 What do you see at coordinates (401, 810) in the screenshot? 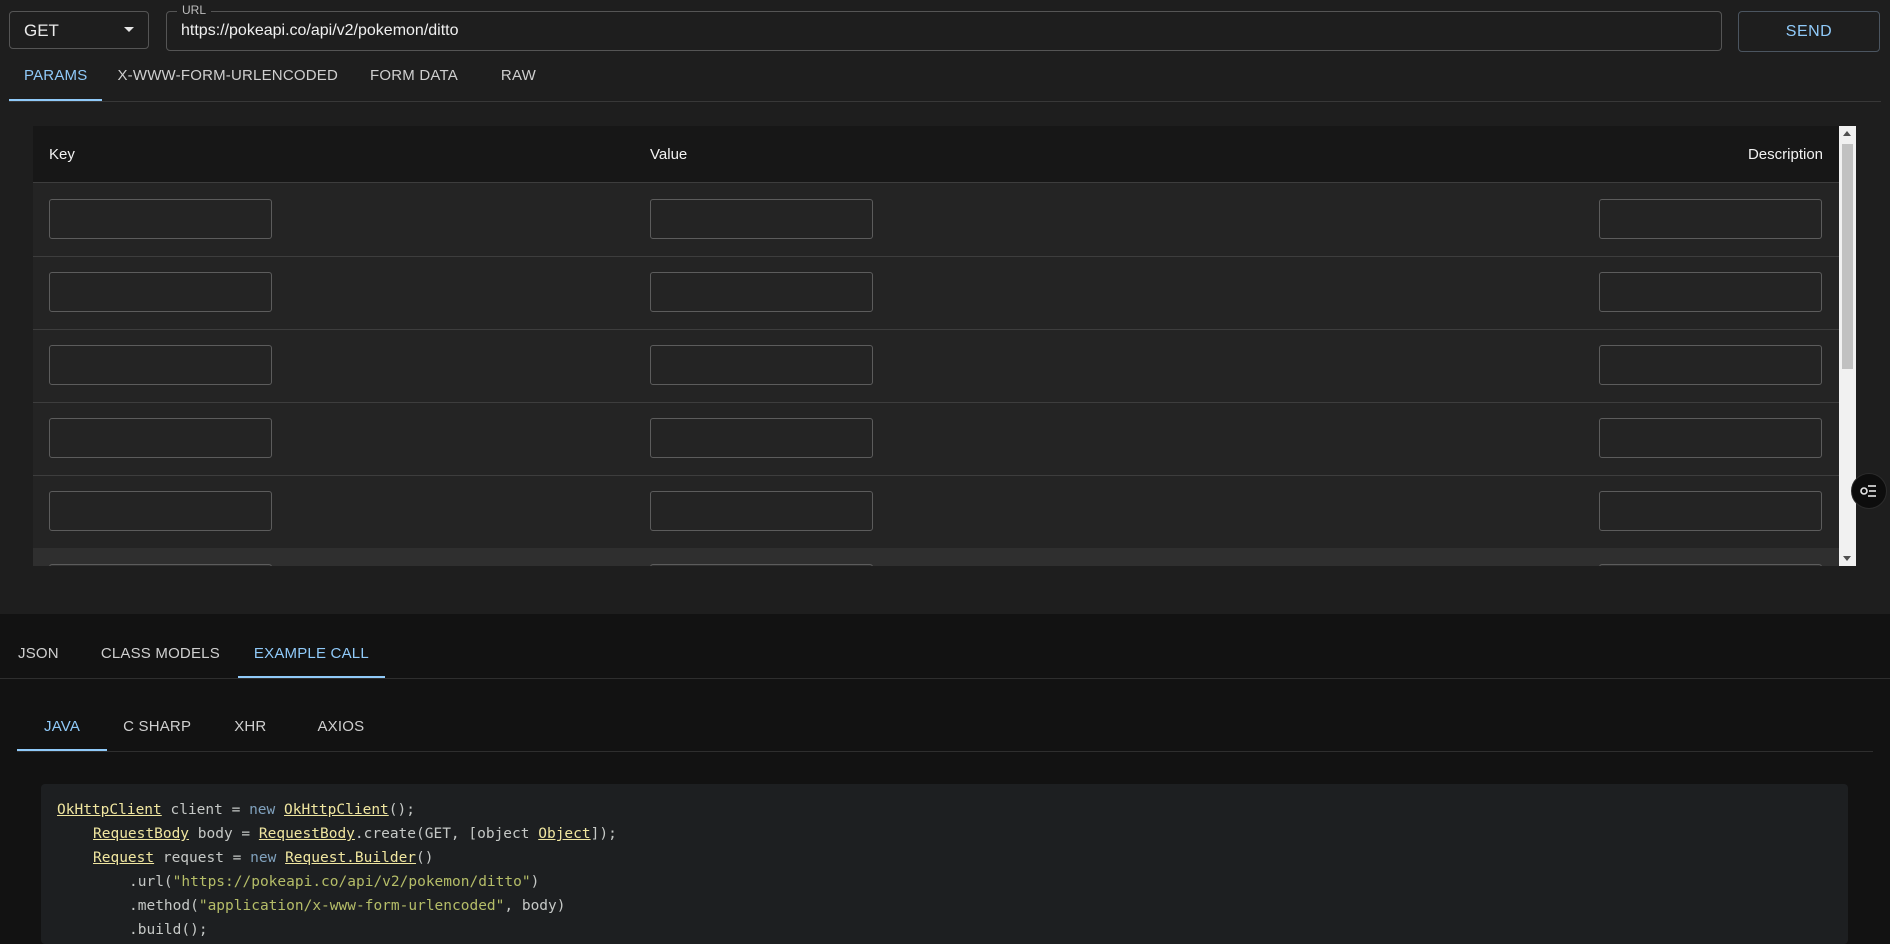
I see `code-text: ();` at bounding box center [401, 810].